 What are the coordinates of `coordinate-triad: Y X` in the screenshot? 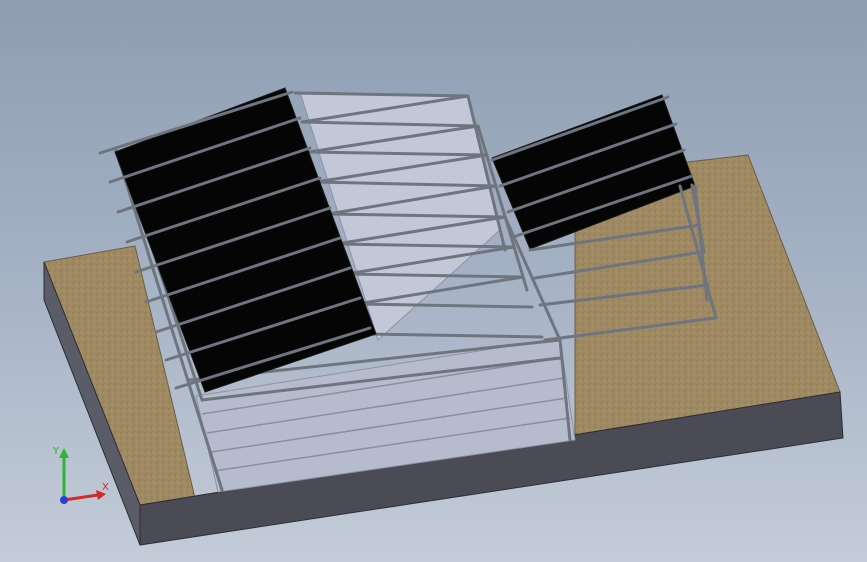 It's located at (80, 475).